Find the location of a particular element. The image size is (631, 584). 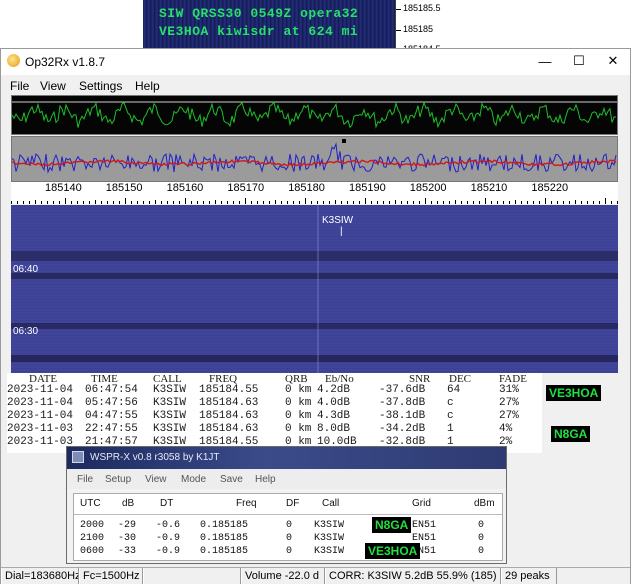

minimize-button: — is located at coordinates (545, 61).